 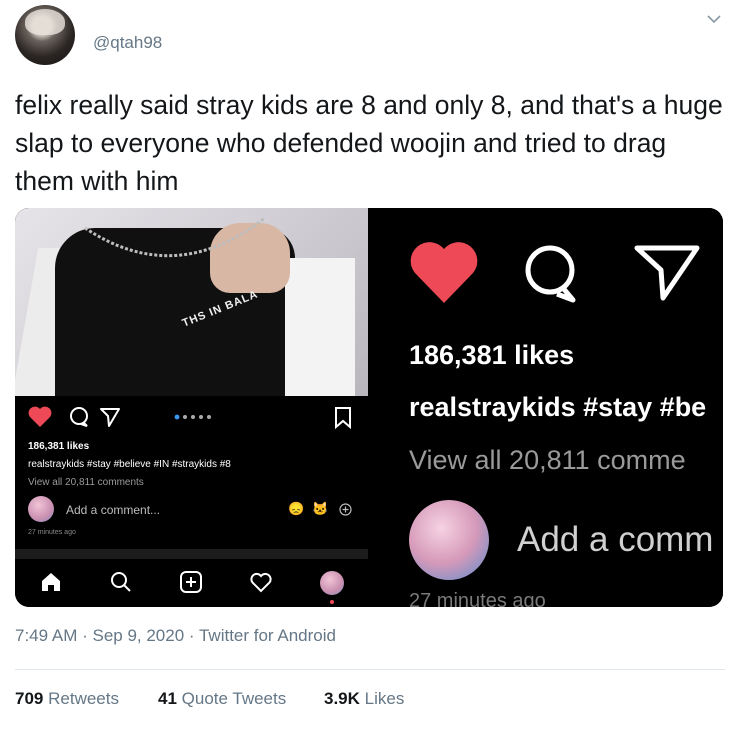 I want to click on bookmark-icon, so click(x=343, y=418).